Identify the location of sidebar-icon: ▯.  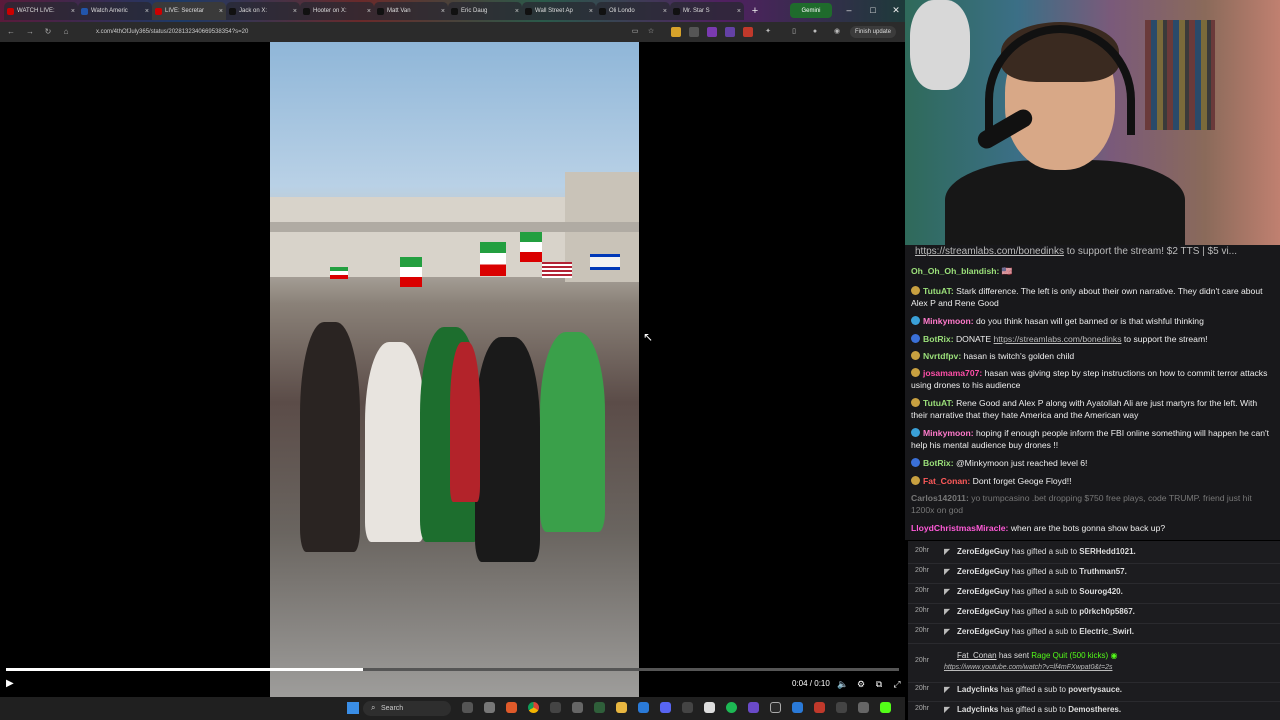
(794, 32).